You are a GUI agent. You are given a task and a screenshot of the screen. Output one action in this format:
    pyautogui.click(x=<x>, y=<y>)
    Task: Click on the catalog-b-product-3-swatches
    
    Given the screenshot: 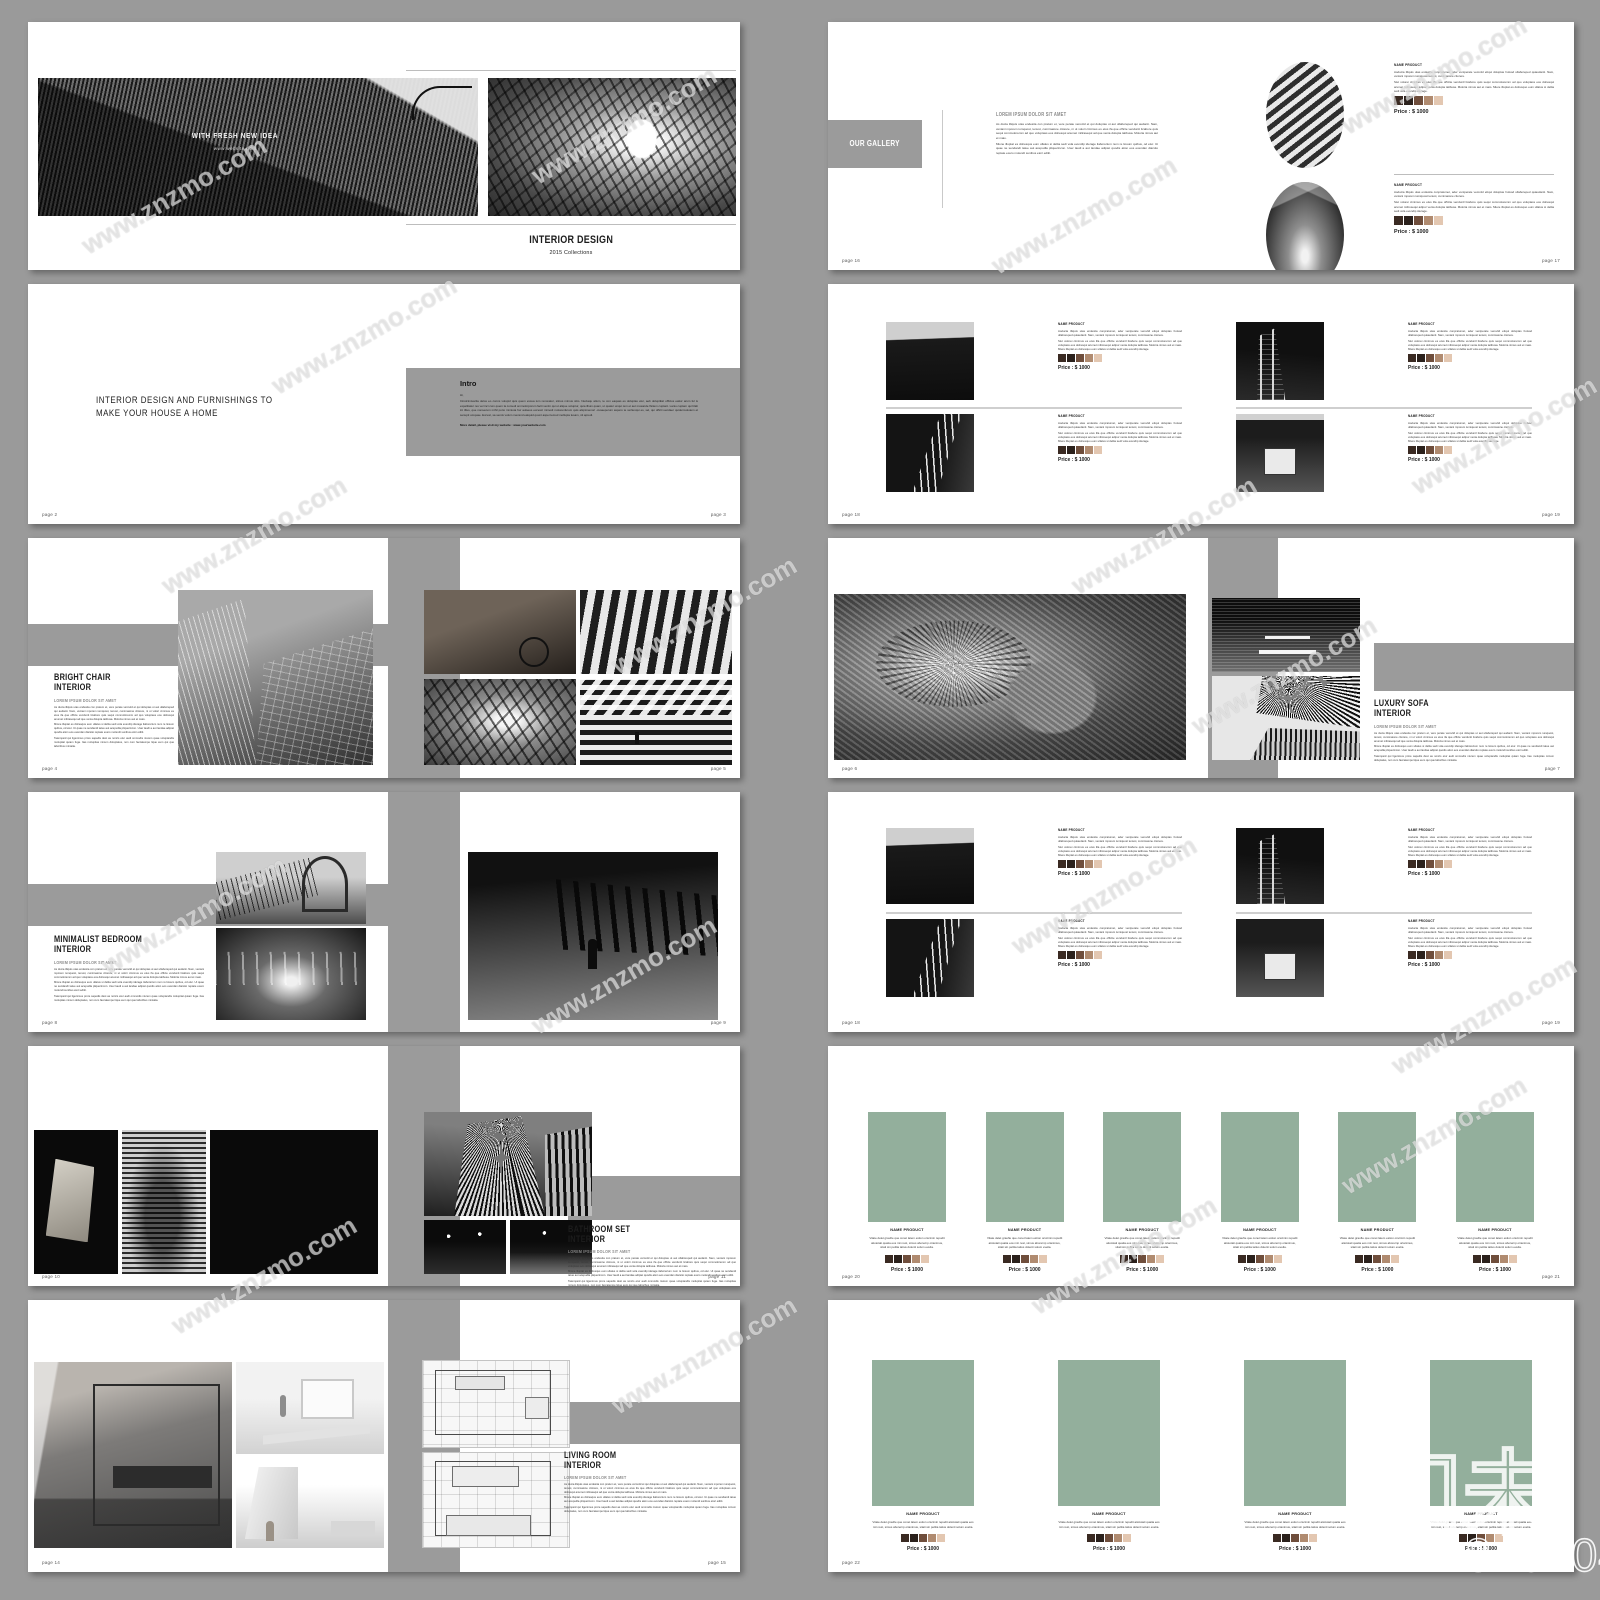 What is the action you would take?
    pyautogui.click(x=1470, y=864)
    